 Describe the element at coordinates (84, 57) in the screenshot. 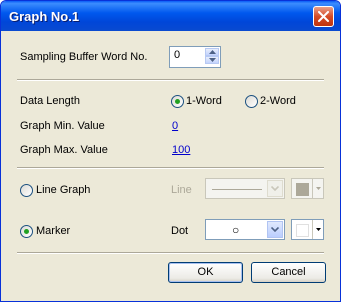

I see `sampling-buffer-label: Sampling Buffer Word No.` at that location.